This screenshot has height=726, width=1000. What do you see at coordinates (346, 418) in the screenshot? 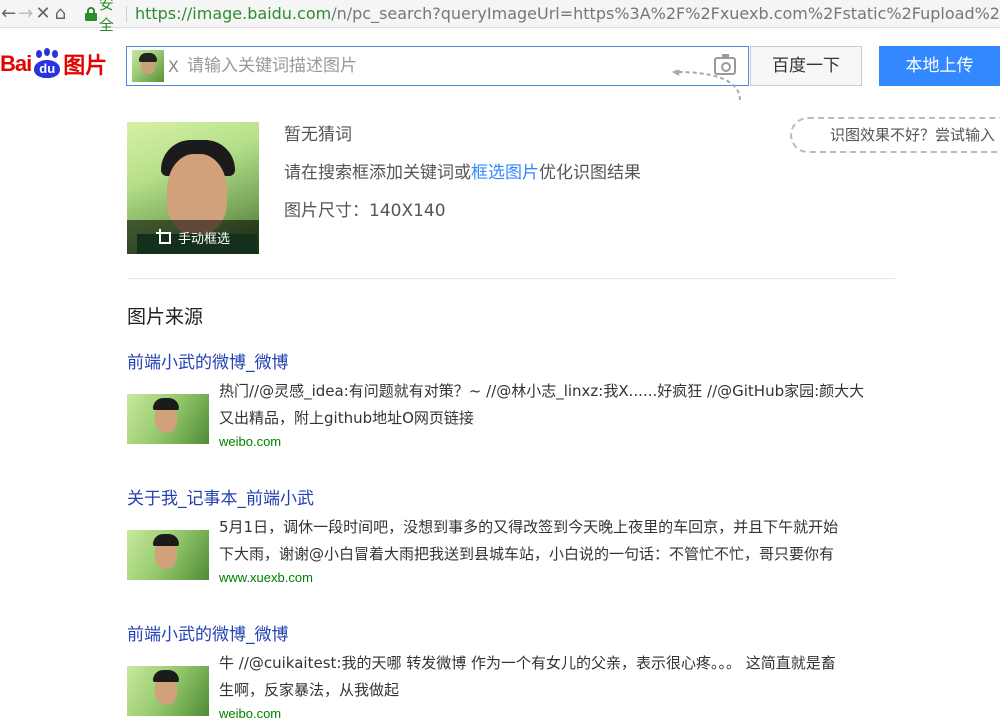
I see `source-desc-line: 又出精品，附上github地址O网页链接` at bounding box center [346, 418].